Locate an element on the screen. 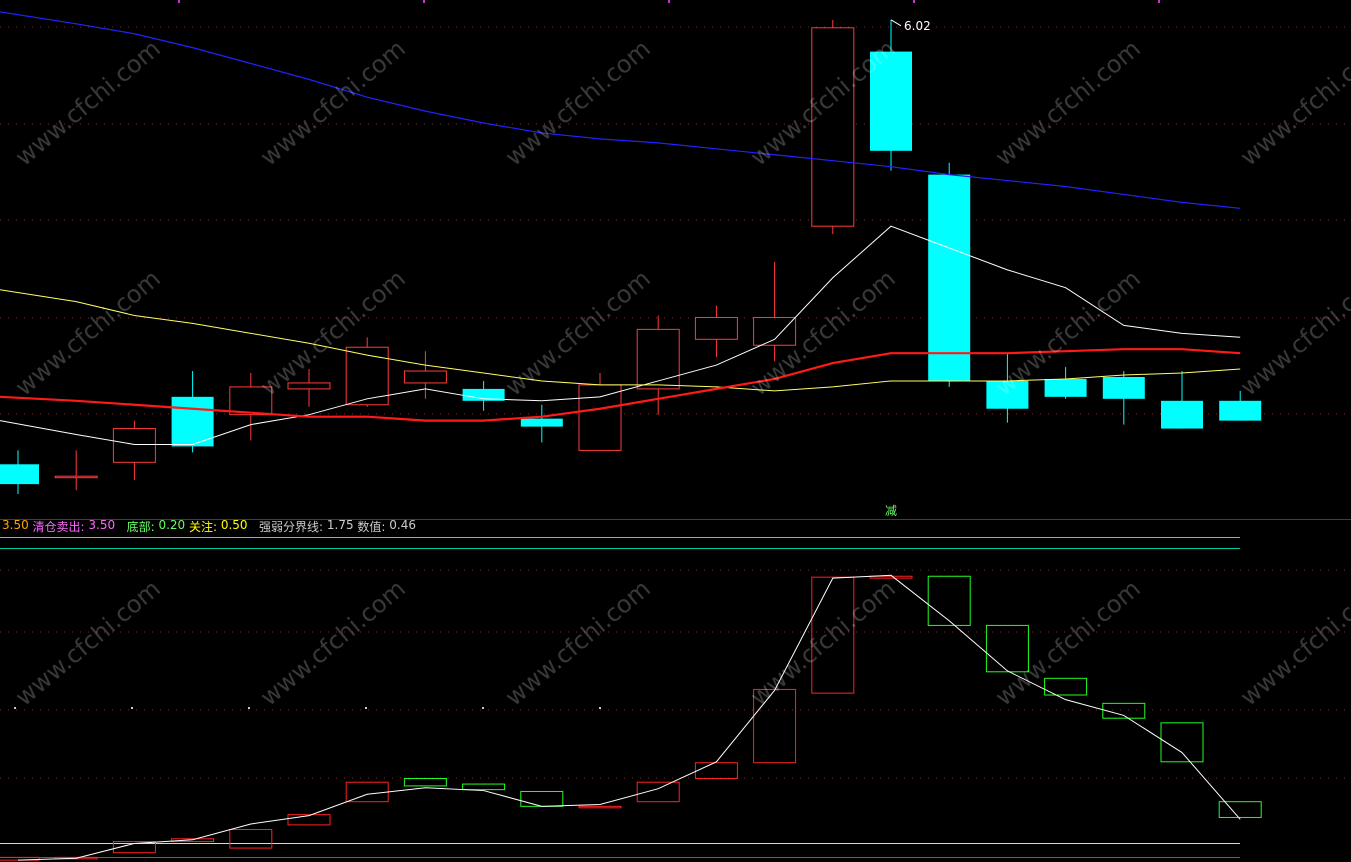  legend-item: 清仓卖出: is located at coordinates (58, 527).